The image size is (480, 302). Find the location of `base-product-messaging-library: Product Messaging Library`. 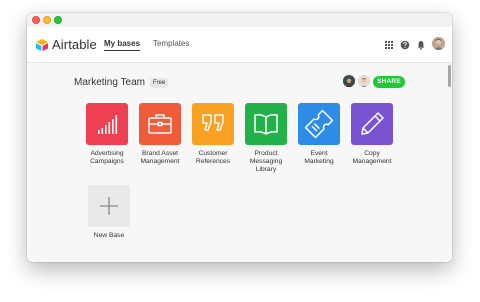

base-product-messaging-library: Product Messaging Library is located at coordinates (266, 138).